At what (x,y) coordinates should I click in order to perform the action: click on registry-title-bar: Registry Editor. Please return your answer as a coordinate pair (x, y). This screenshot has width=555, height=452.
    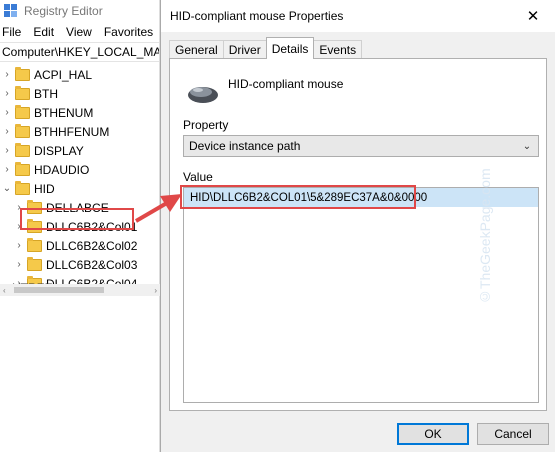
    Looking at the image, I should click on (79, 11).